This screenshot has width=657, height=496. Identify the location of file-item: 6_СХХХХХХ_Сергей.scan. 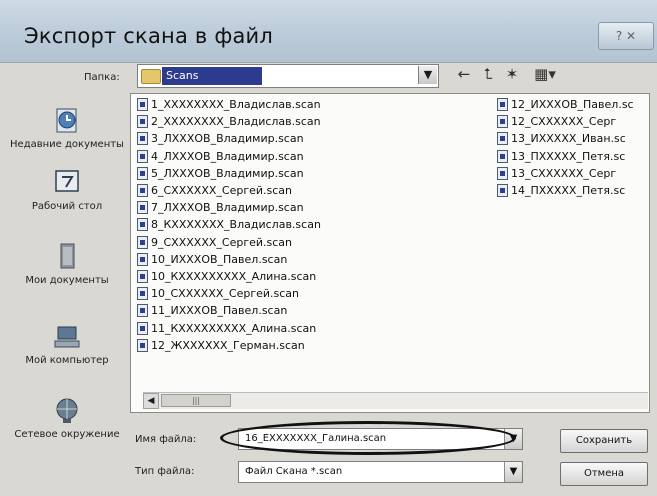
(312, 190).